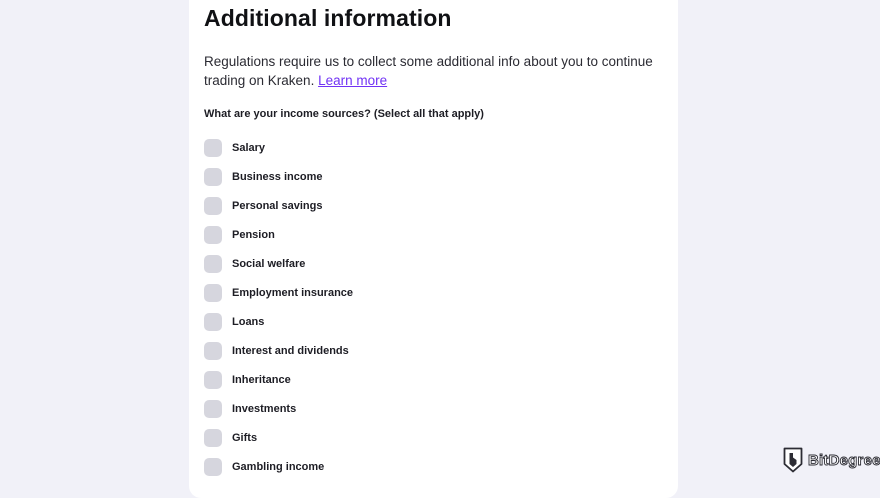 Image resolution: width=880 pixels, height=498 pixels. What do you see at coordinates (352, 80) in the screenshot?
I see `learn-more-link: Learn more` at bounding box center [352, 80].